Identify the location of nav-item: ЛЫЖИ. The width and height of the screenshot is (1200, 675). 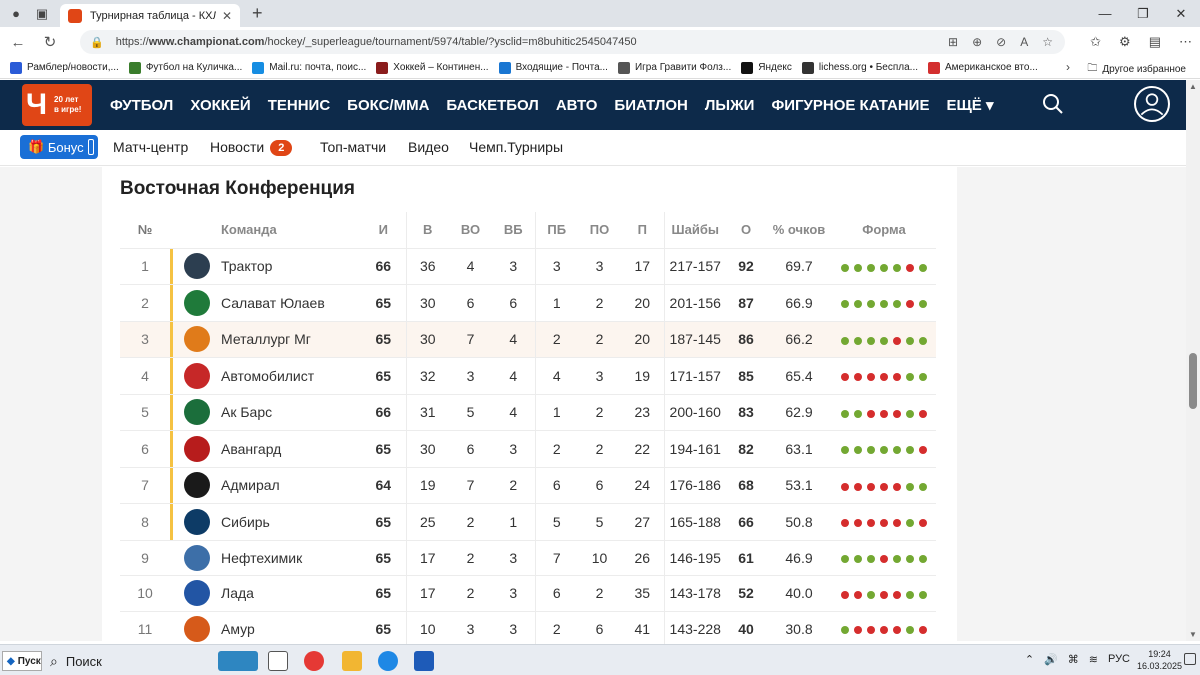
(730, 105).